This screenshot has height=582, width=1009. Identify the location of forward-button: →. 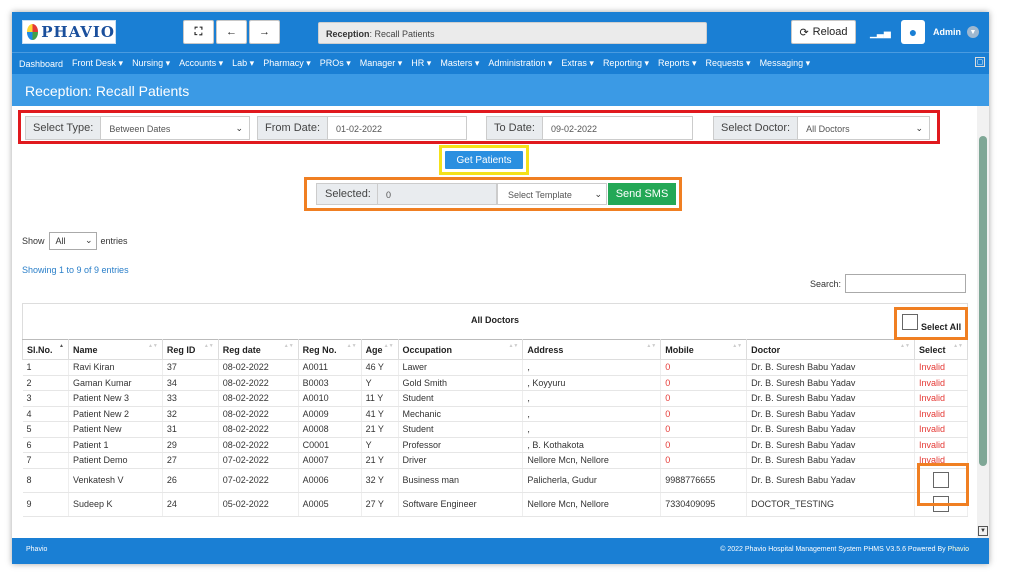
(264, 32).